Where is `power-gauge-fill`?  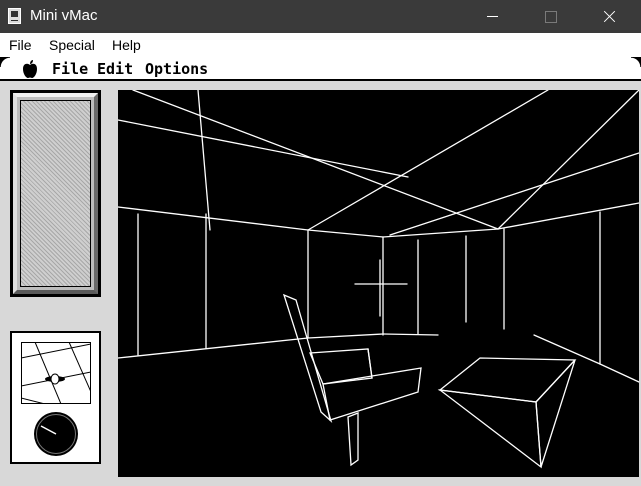 power-gauge-fill is located at coordinates (55, 193).